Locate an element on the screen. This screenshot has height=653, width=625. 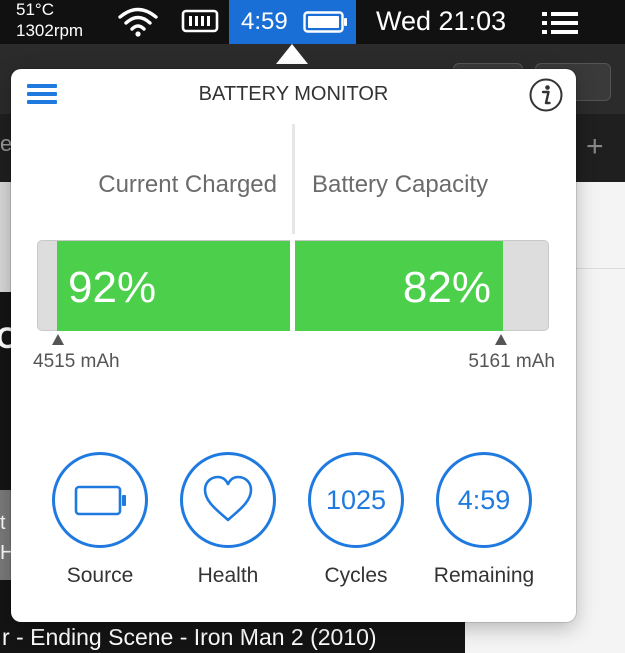
background-divider is located at coordinates (600, 268).